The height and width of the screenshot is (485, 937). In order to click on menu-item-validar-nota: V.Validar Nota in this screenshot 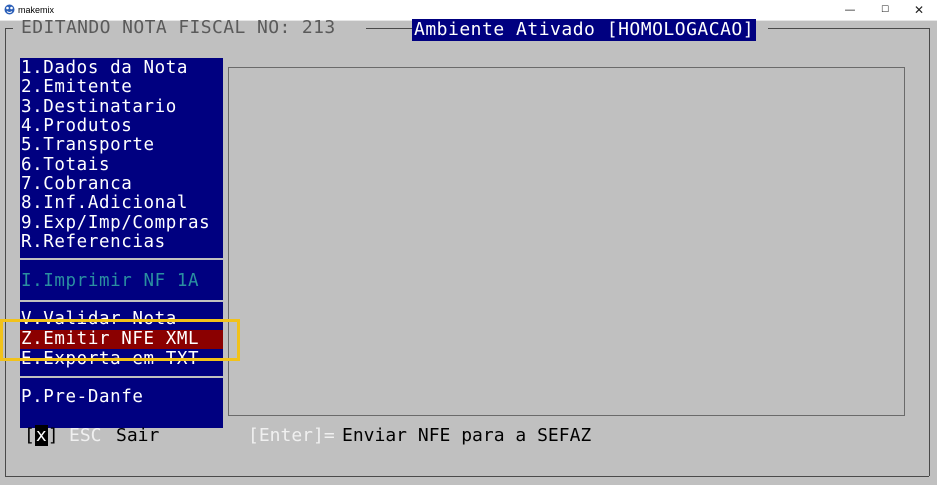, I will do `click(99, 319)`.